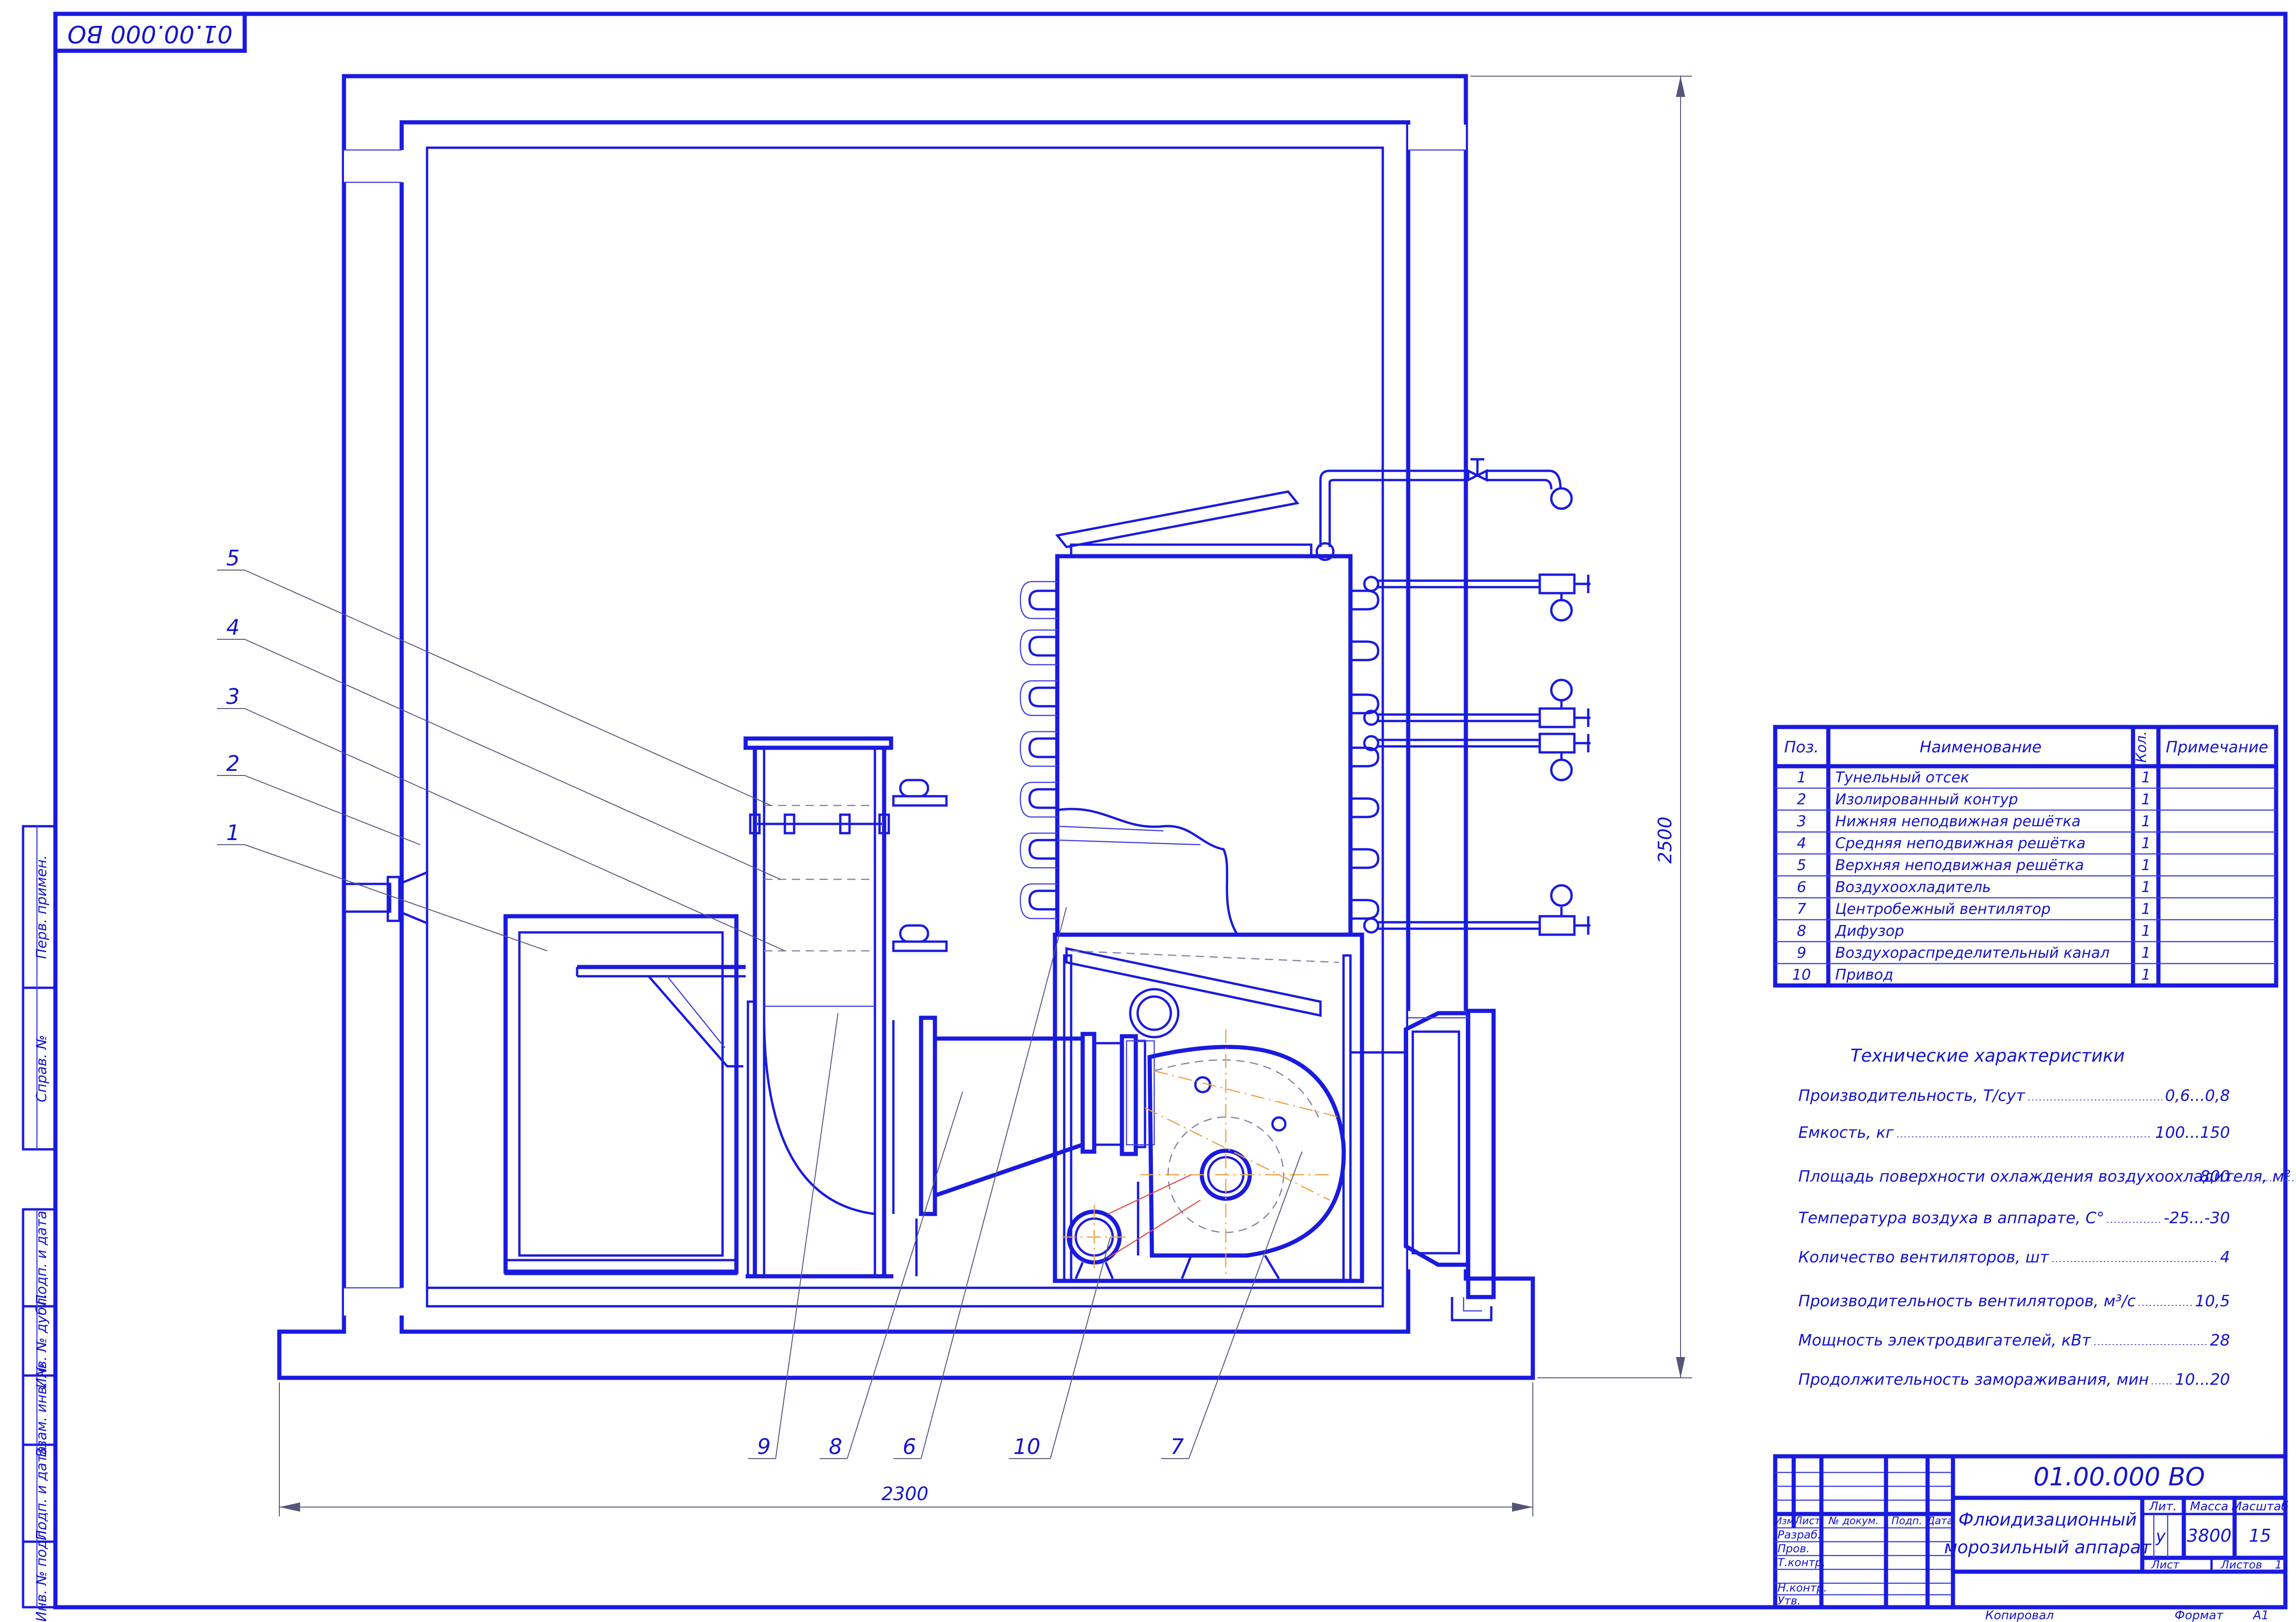 This screenshot has width=2296, height=1622. I want to click on scale-label: Масштаб, so click(2260, 1507).